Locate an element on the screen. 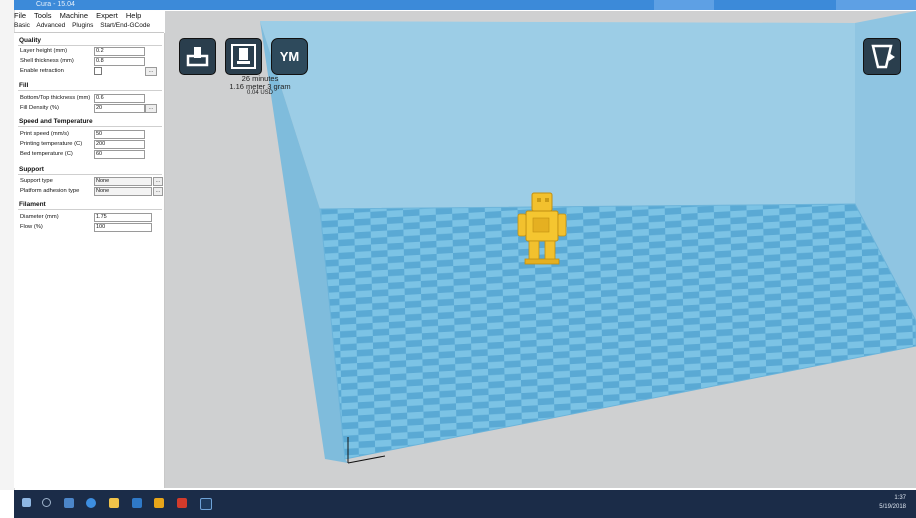  windows-start-icon is located at coordinates (26, 502).